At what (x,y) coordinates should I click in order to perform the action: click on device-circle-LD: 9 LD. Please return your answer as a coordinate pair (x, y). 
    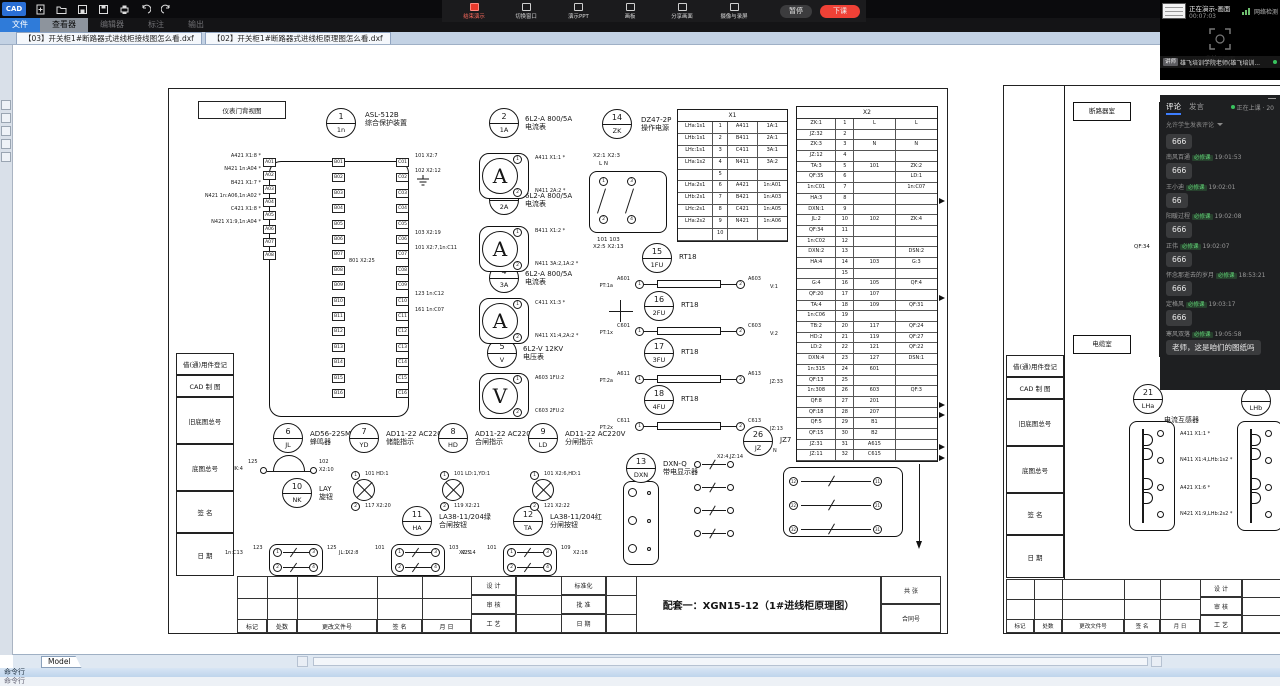
    Looking at the image, I should click on (543, 438).